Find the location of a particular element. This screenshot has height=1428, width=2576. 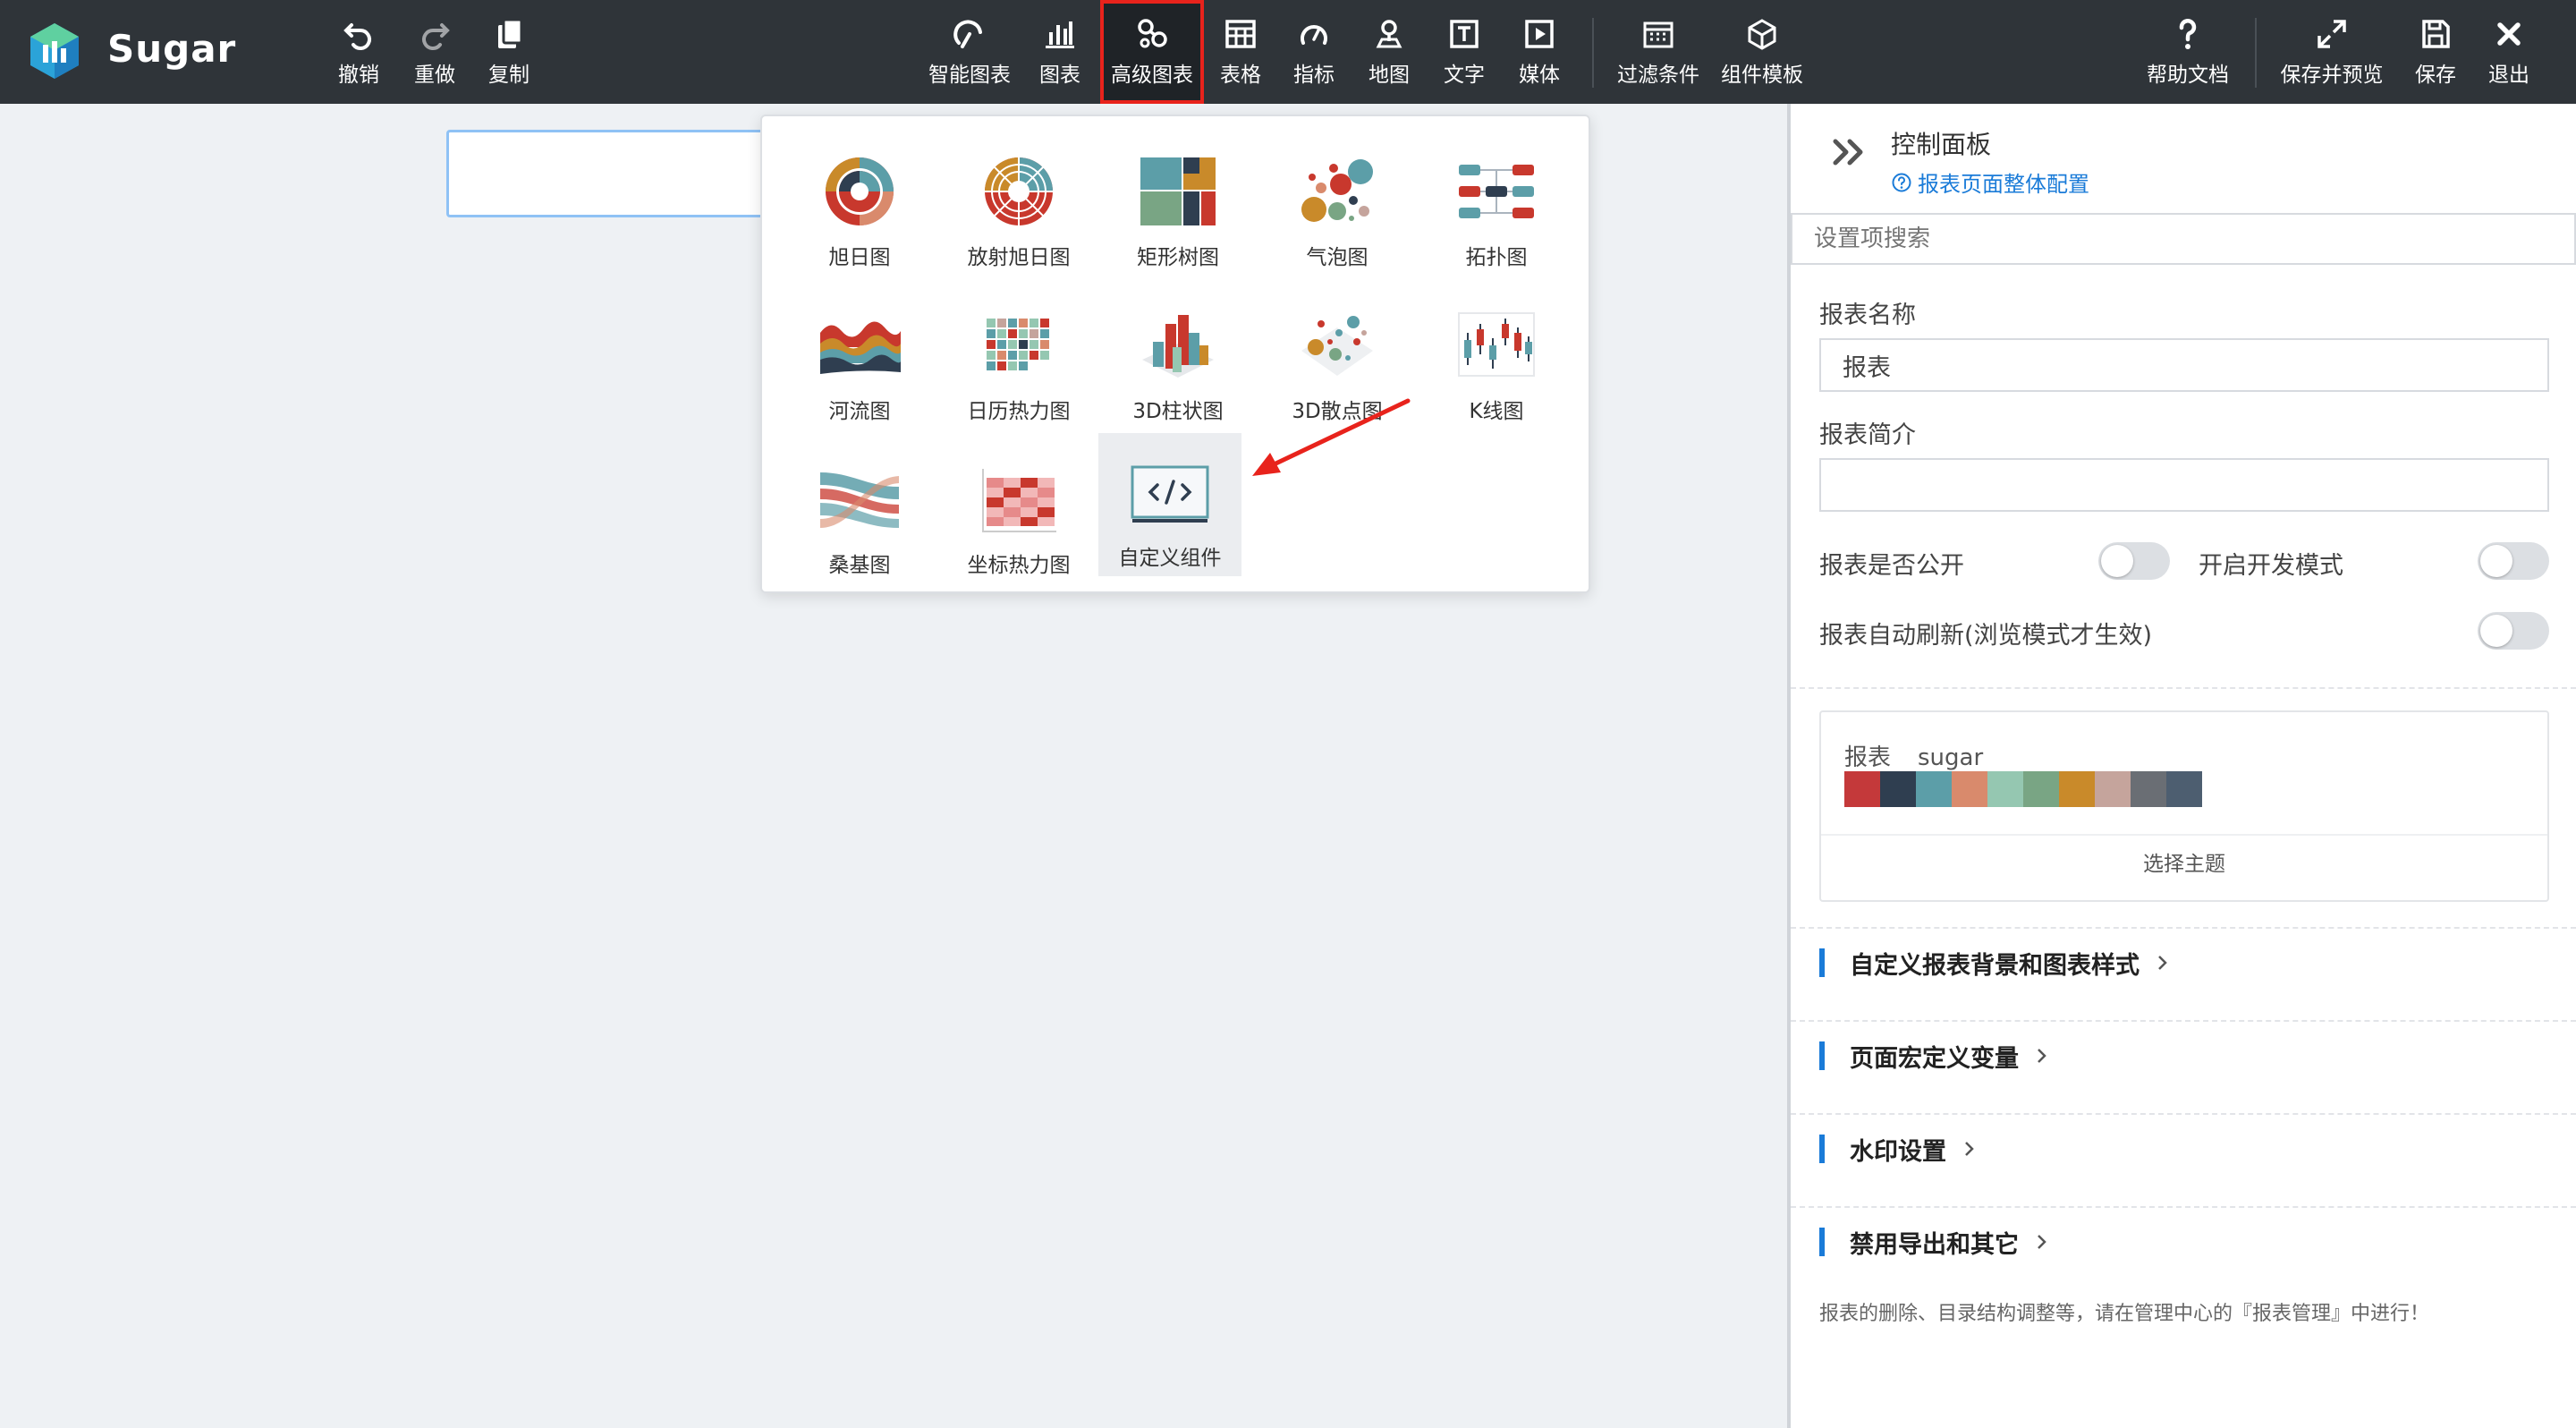

advanced-chart-button: 高级图表 is located at coordinates (1152, 52).